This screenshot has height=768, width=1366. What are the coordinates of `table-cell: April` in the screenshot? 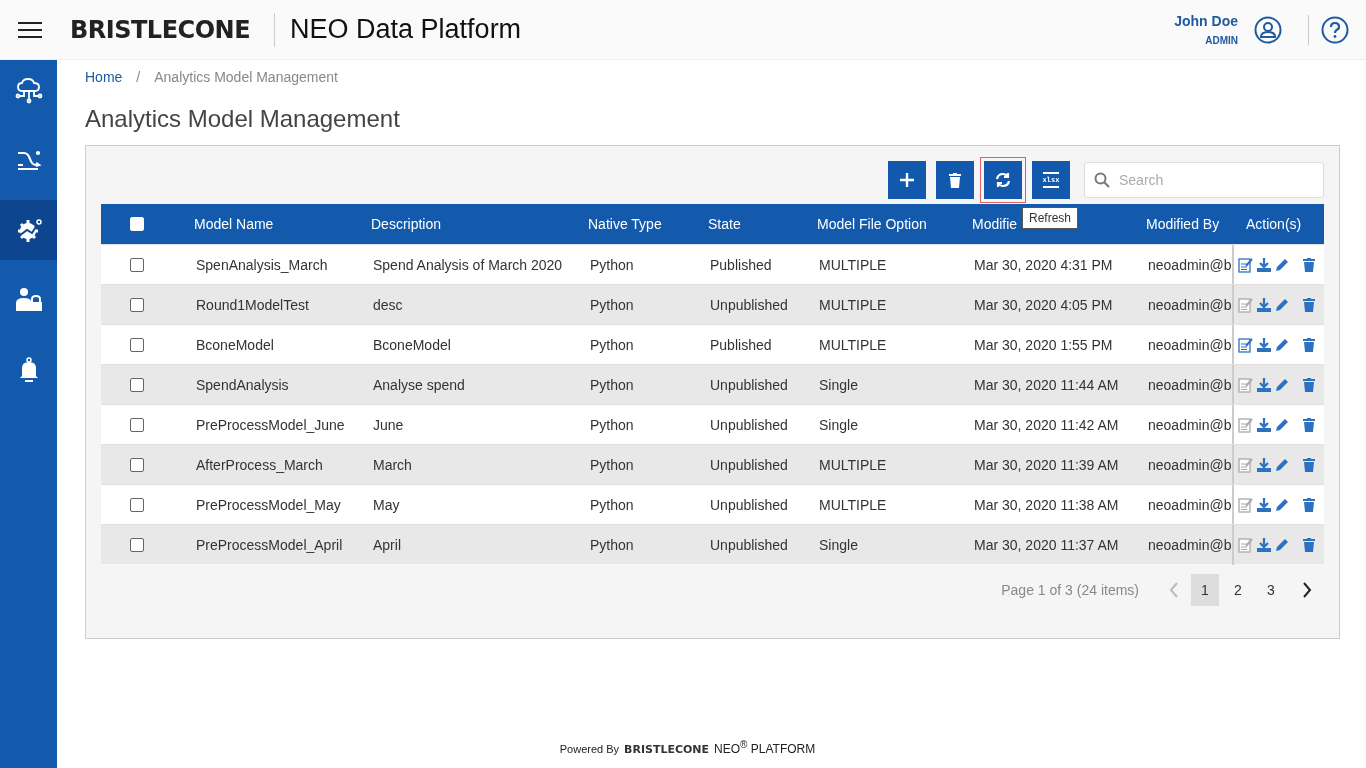 It's located at (387, 544).